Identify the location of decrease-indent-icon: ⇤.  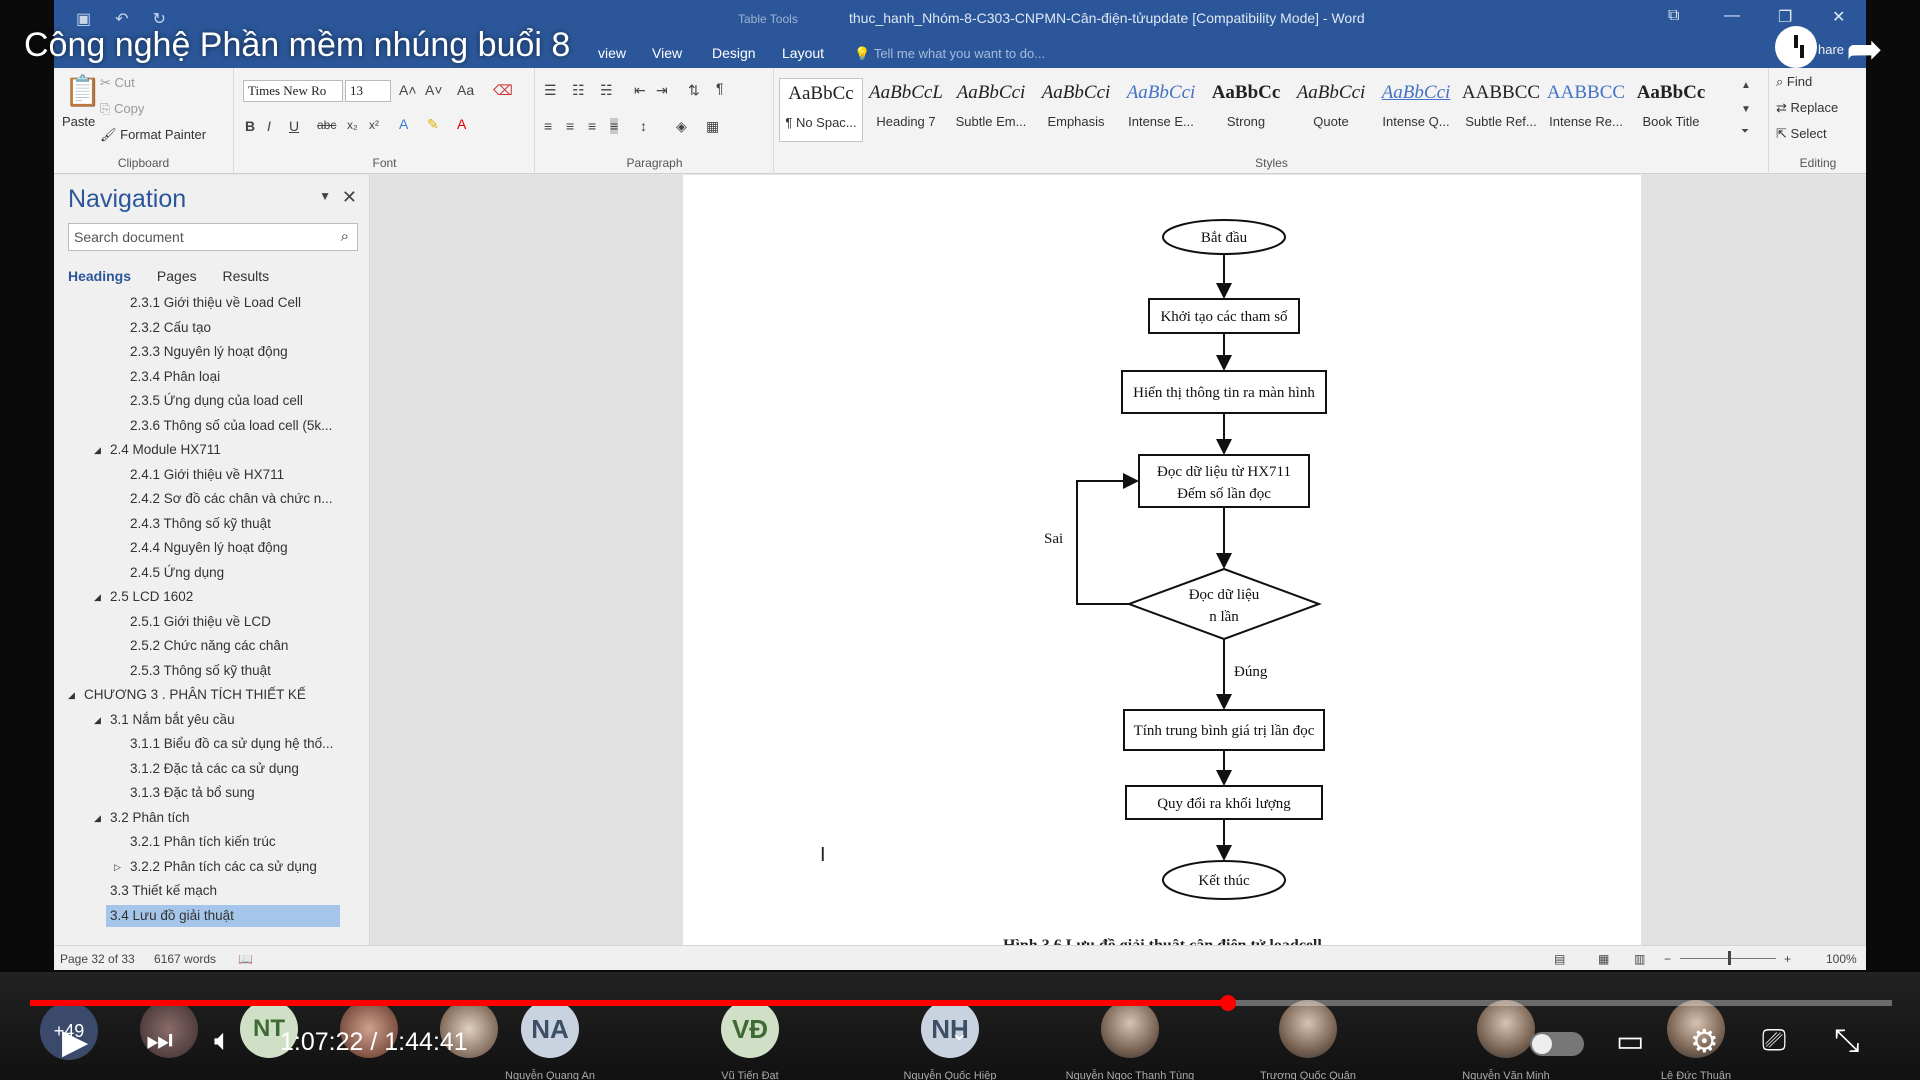
(640, 90).